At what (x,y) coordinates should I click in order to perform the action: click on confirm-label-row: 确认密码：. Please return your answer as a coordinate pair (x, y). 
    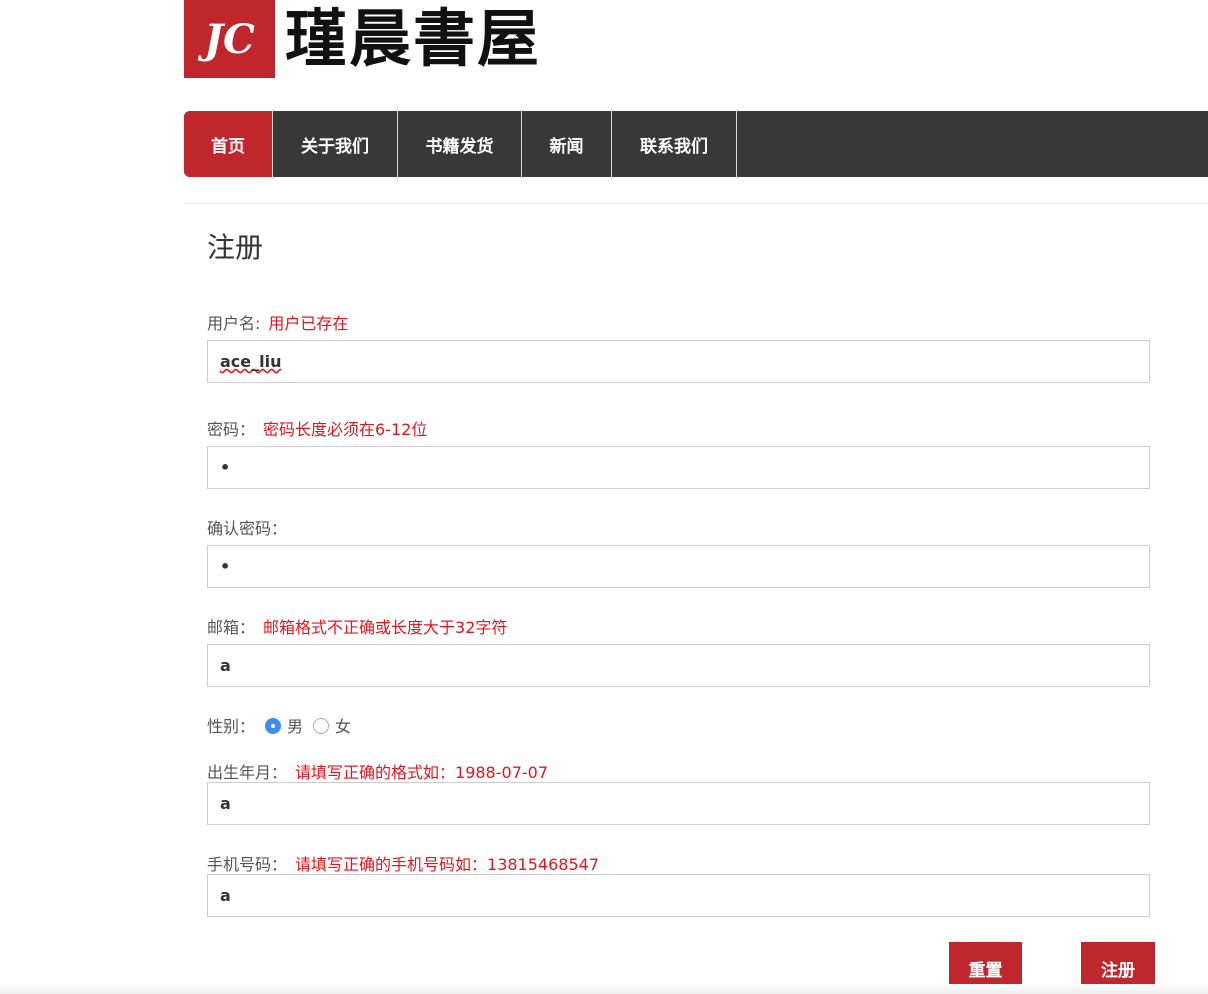
    Looking at the image, I should click on (247, 527).